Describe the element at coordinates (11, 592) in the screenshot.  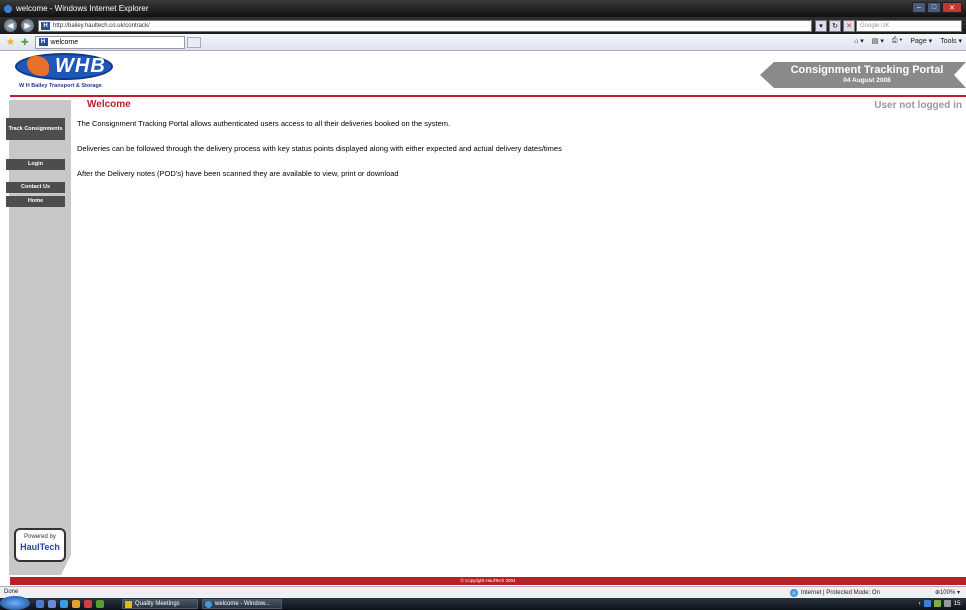
I see `status-text: Done` at that location.